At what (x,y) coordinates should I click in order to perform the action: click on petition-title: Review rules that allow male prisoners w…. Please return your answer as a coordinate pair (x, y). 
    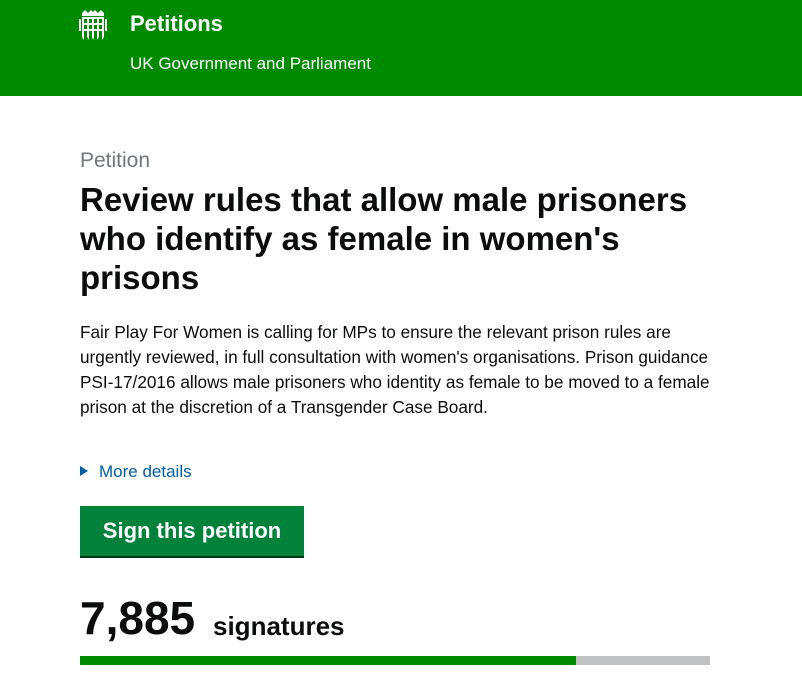
    Looking at the image, I should click on (384, 238).